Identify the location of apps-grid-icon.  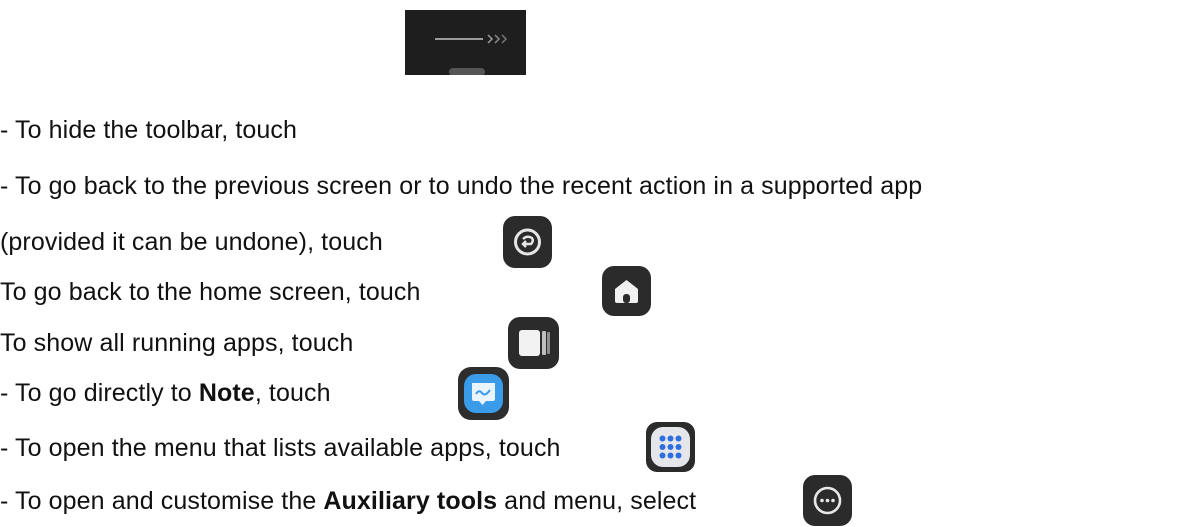
(670, 447).